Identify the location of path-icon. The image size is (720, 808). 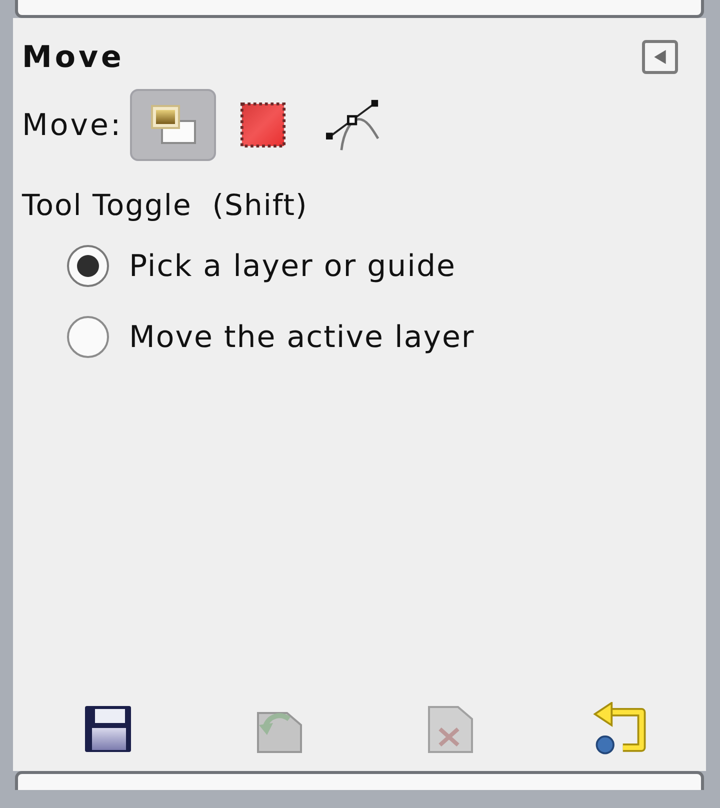
(353, 125).